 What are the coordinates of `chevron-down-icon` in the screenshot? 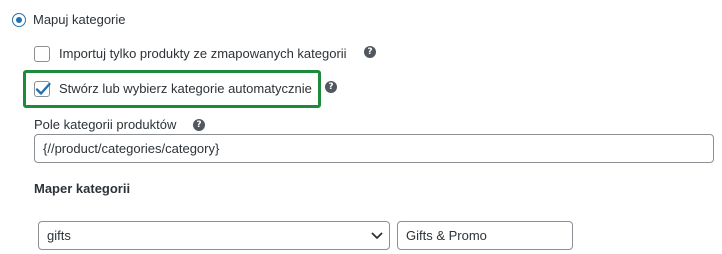 It's located at (377, 235).